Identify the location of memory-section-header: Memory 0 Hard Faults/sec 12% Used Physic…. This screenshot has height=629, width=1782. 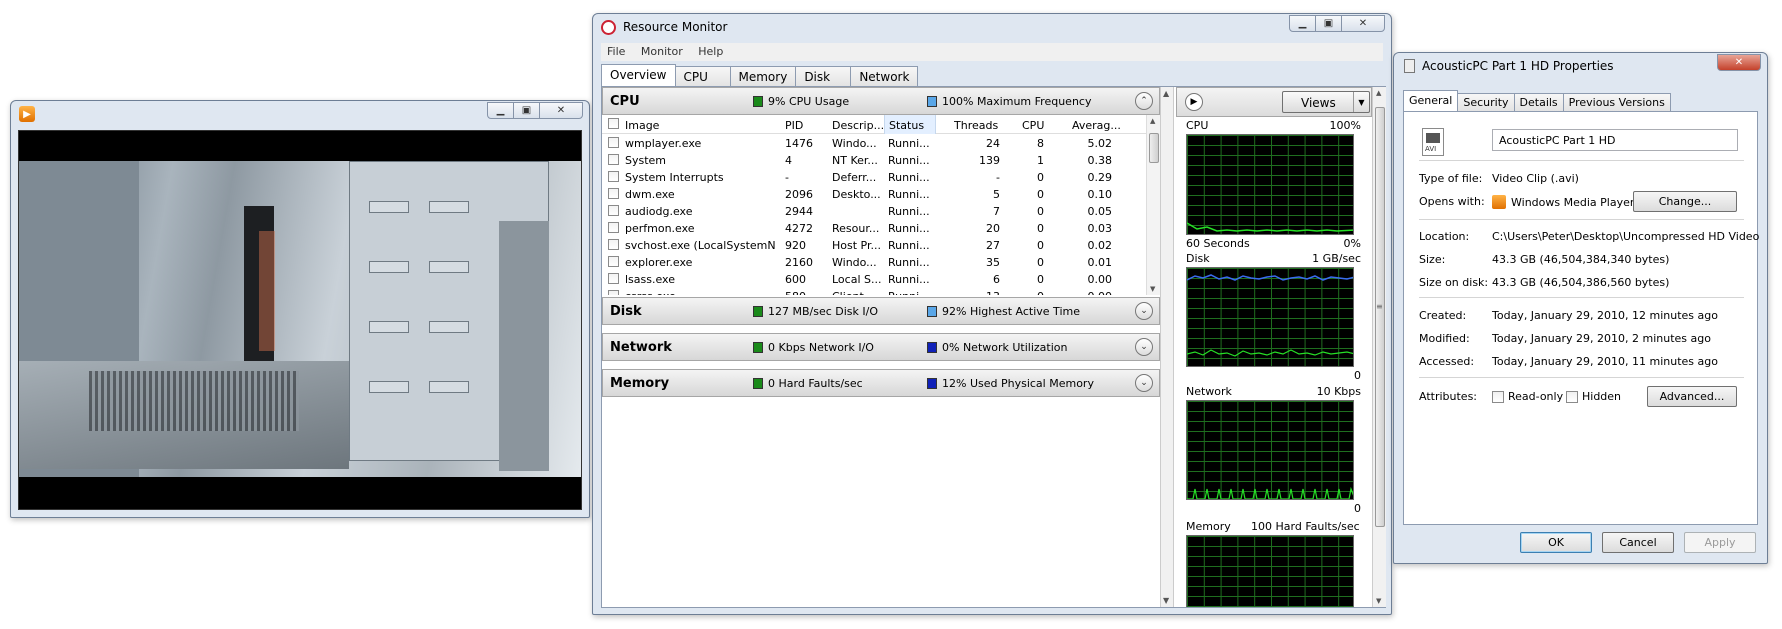
(881, 383).